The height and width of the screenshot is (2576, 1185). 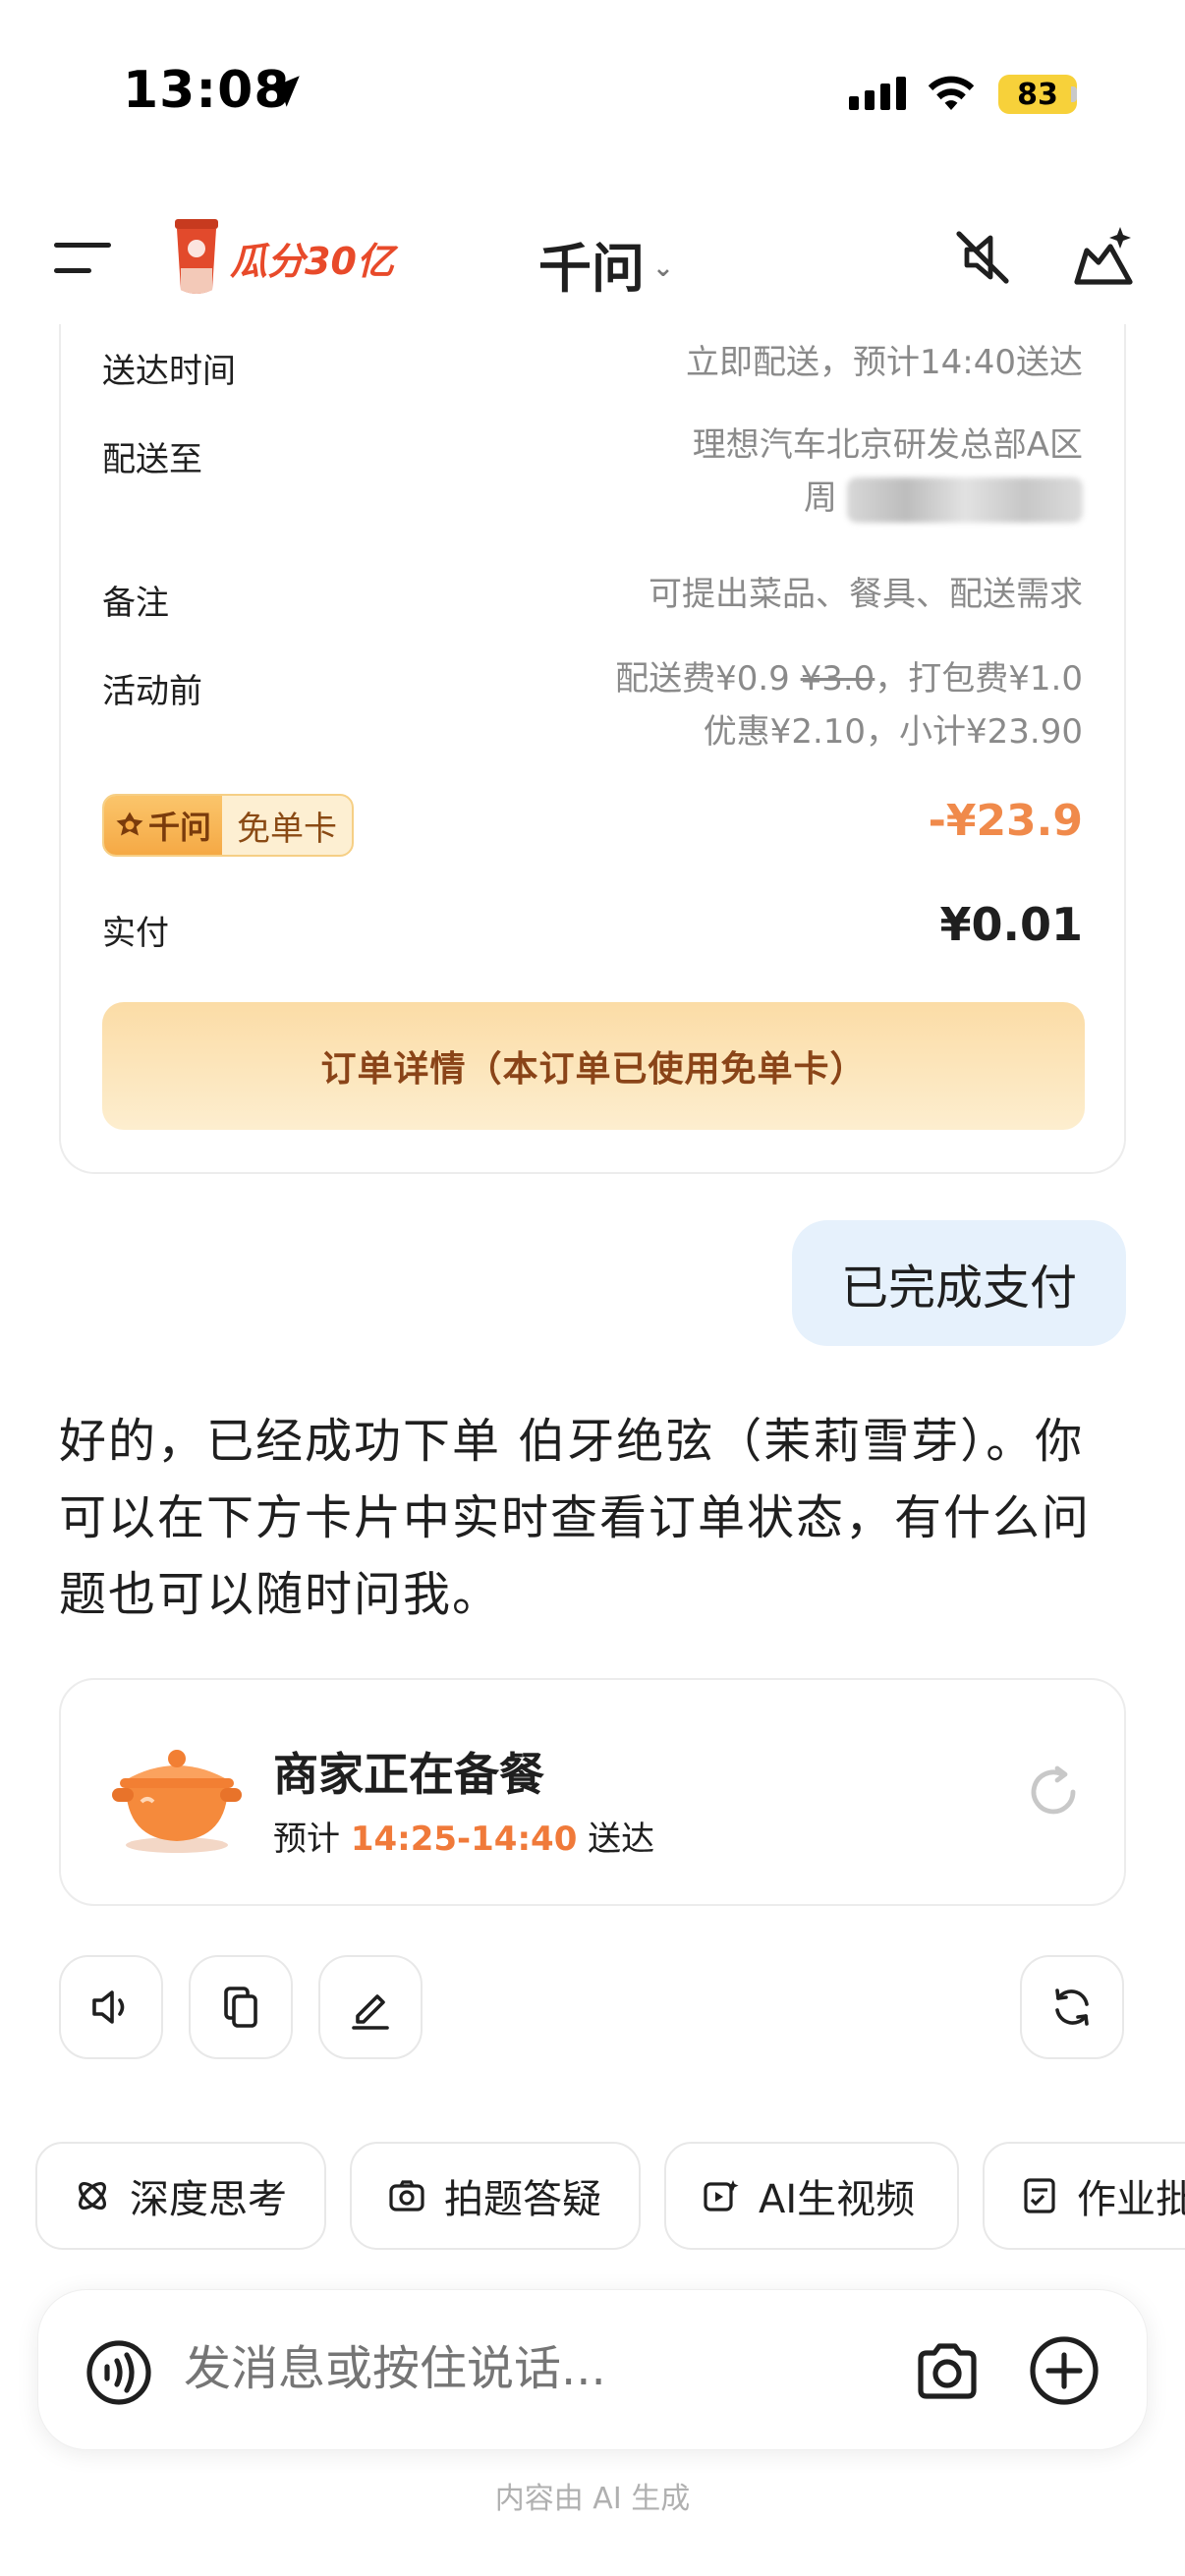 I want to click on promo-banner: 瓜分30亿, so click(x=284, y=257).